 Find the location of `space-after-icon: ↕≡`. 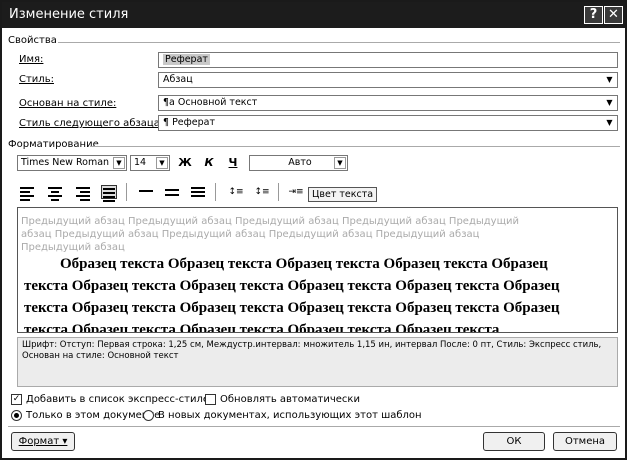

space-after-icon: ↕≡ is located at coordinates (262, 192).